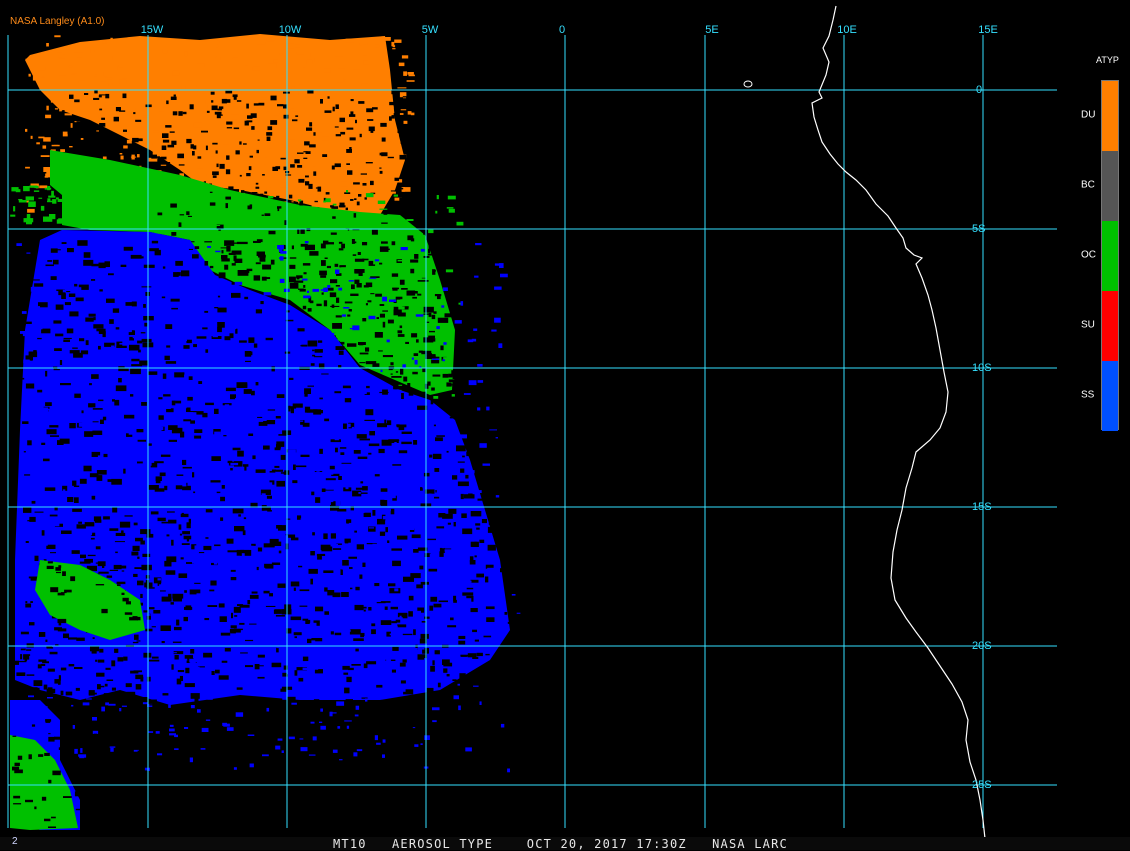 The image size is (1130, 851). What do you see at coordinates (979, 229) in the screenshot?
I see `lat-label-5s: 5S` at bounding box center [979, 229].